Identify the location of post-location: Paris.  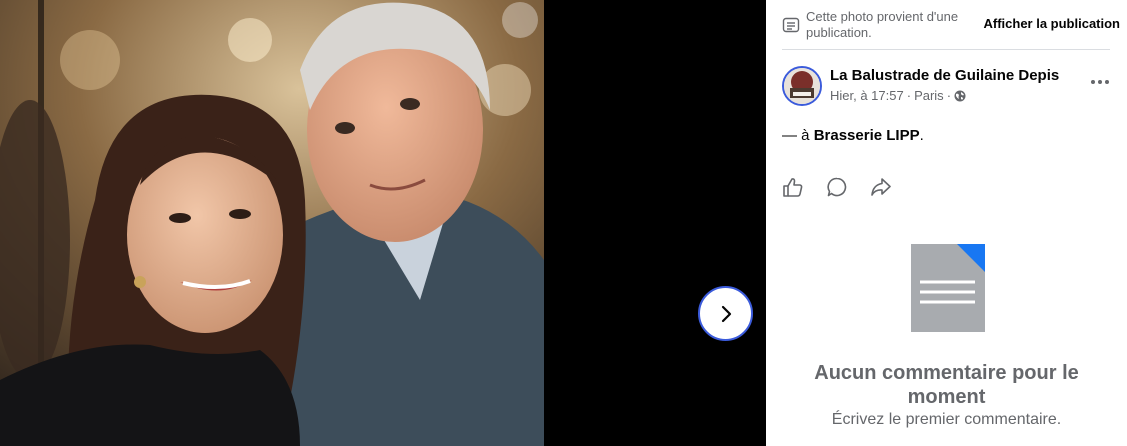
(929, 95).